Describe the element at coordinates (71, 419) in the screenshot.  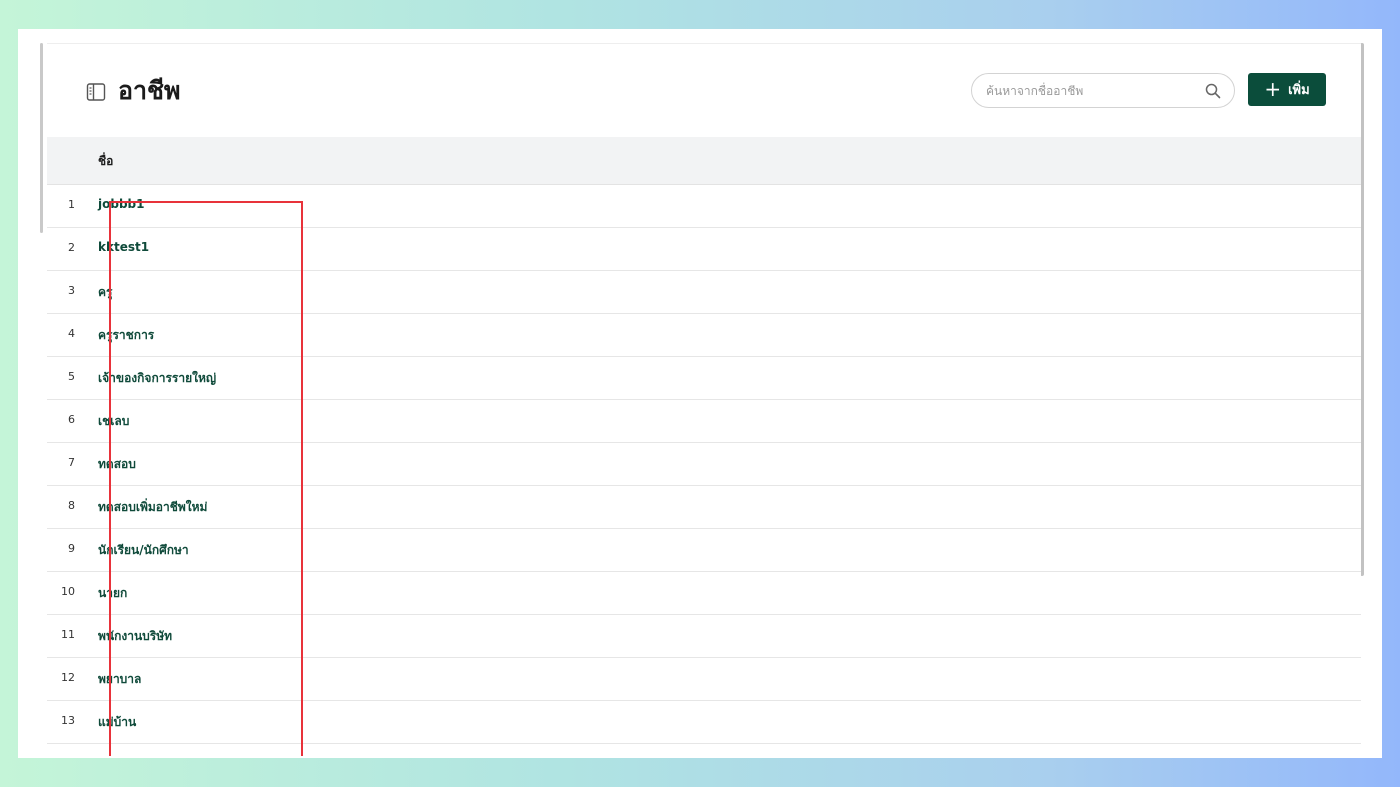
I see `row-number: 6` at that location.